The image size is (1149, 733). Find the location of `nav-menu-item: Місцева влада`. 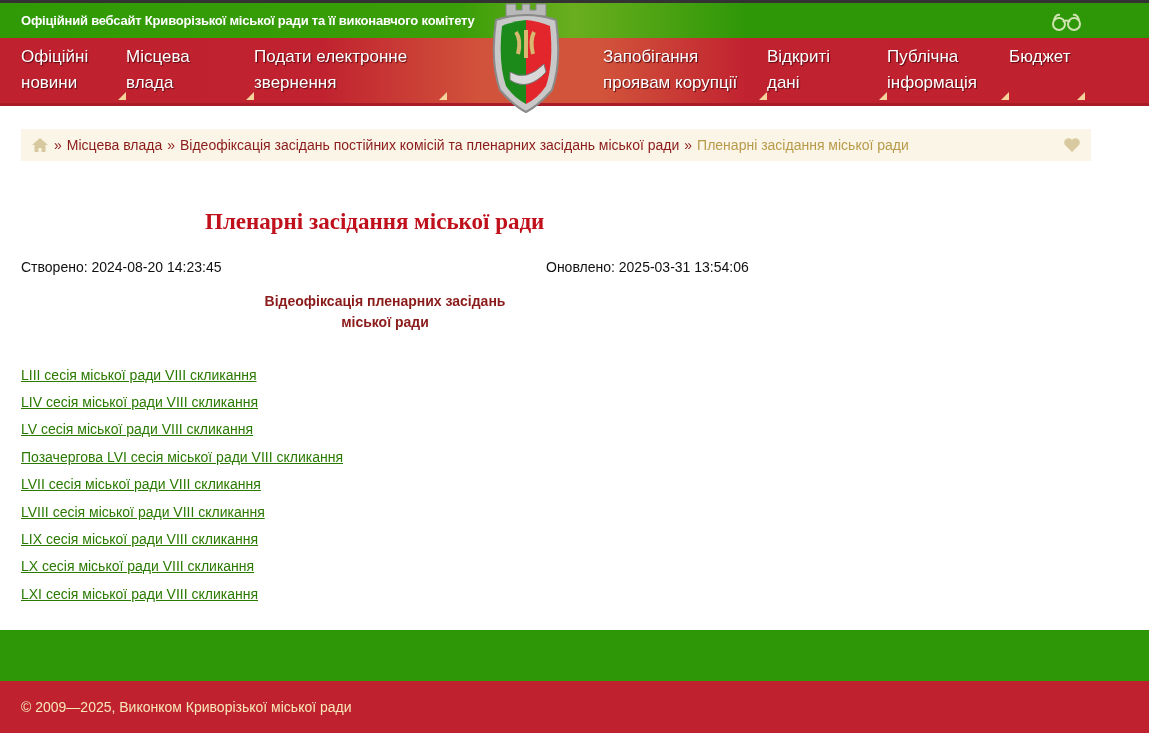

nav-menu-item: Місцева влада is located at coordinates (190, 70).